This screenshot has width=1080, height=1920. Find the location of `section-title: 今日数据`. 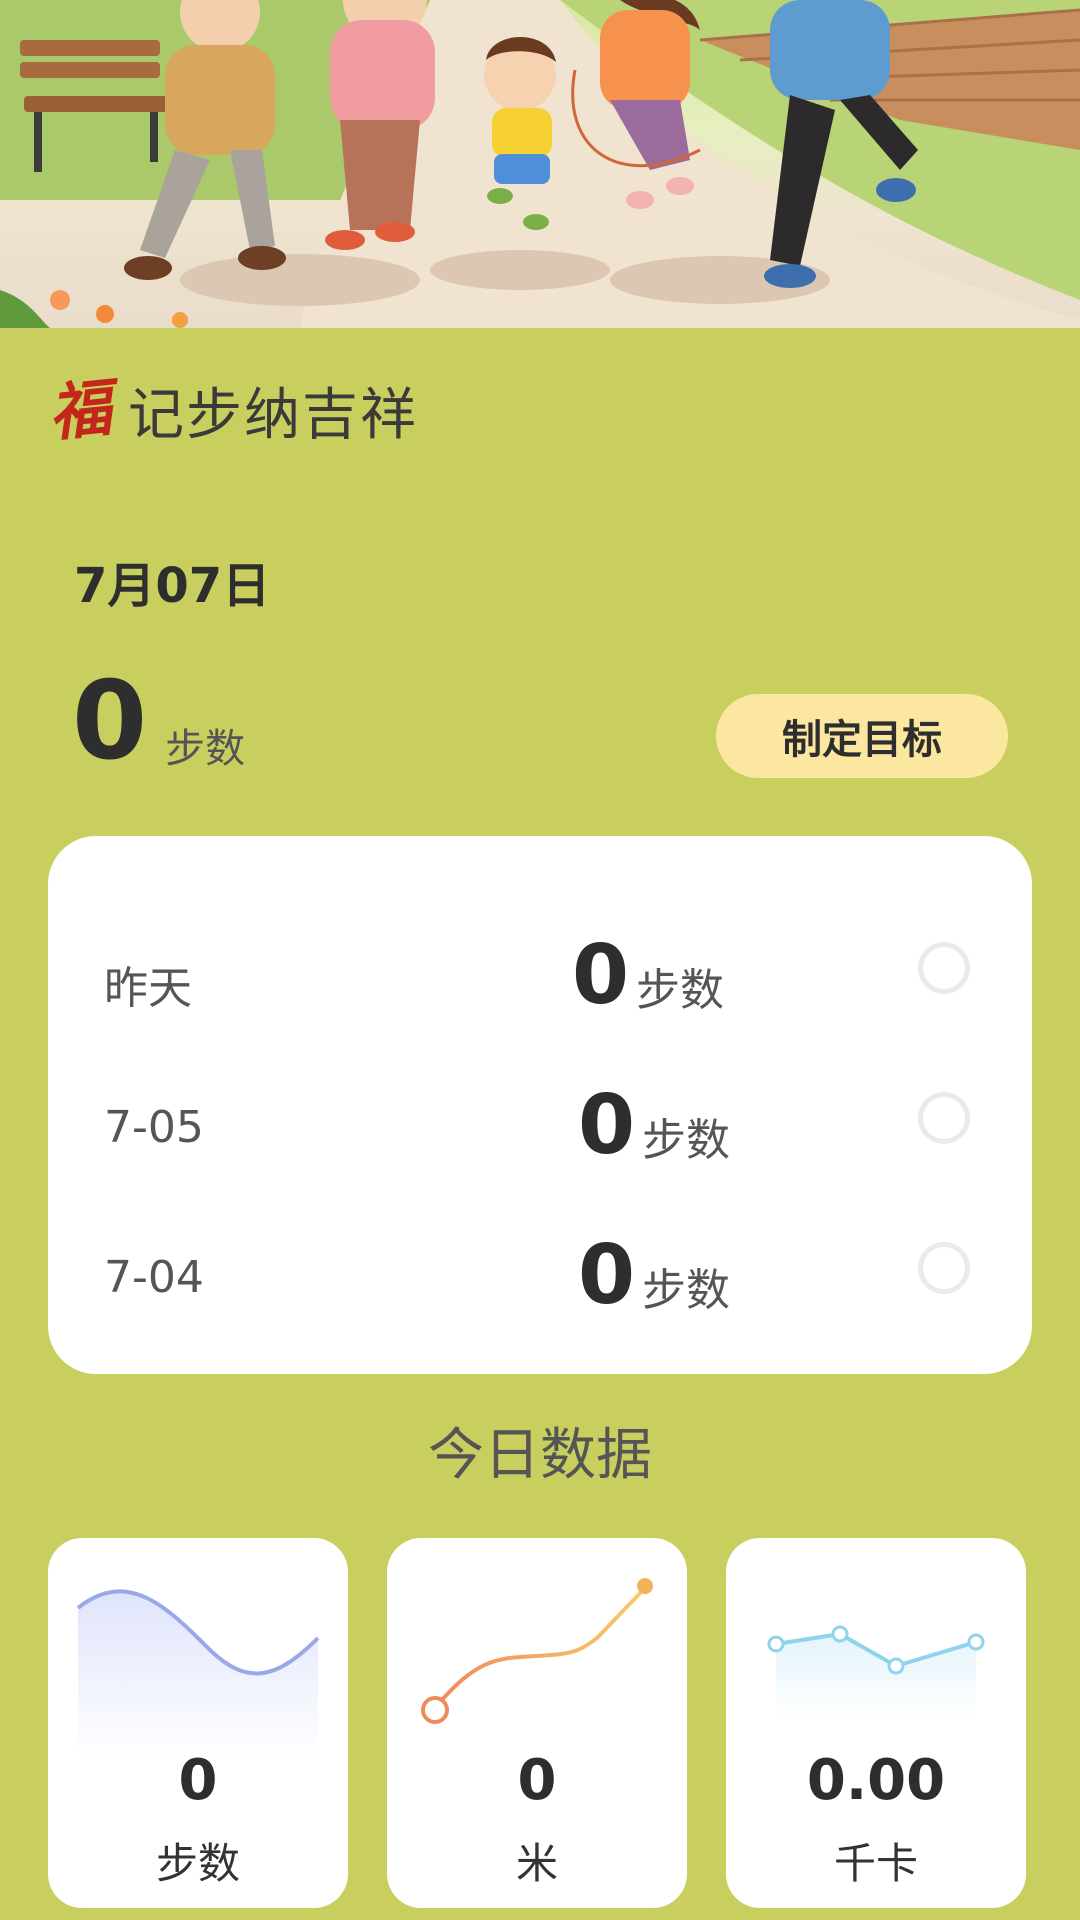

section-title: 今日数据 is located at coordinates (540, 1455).